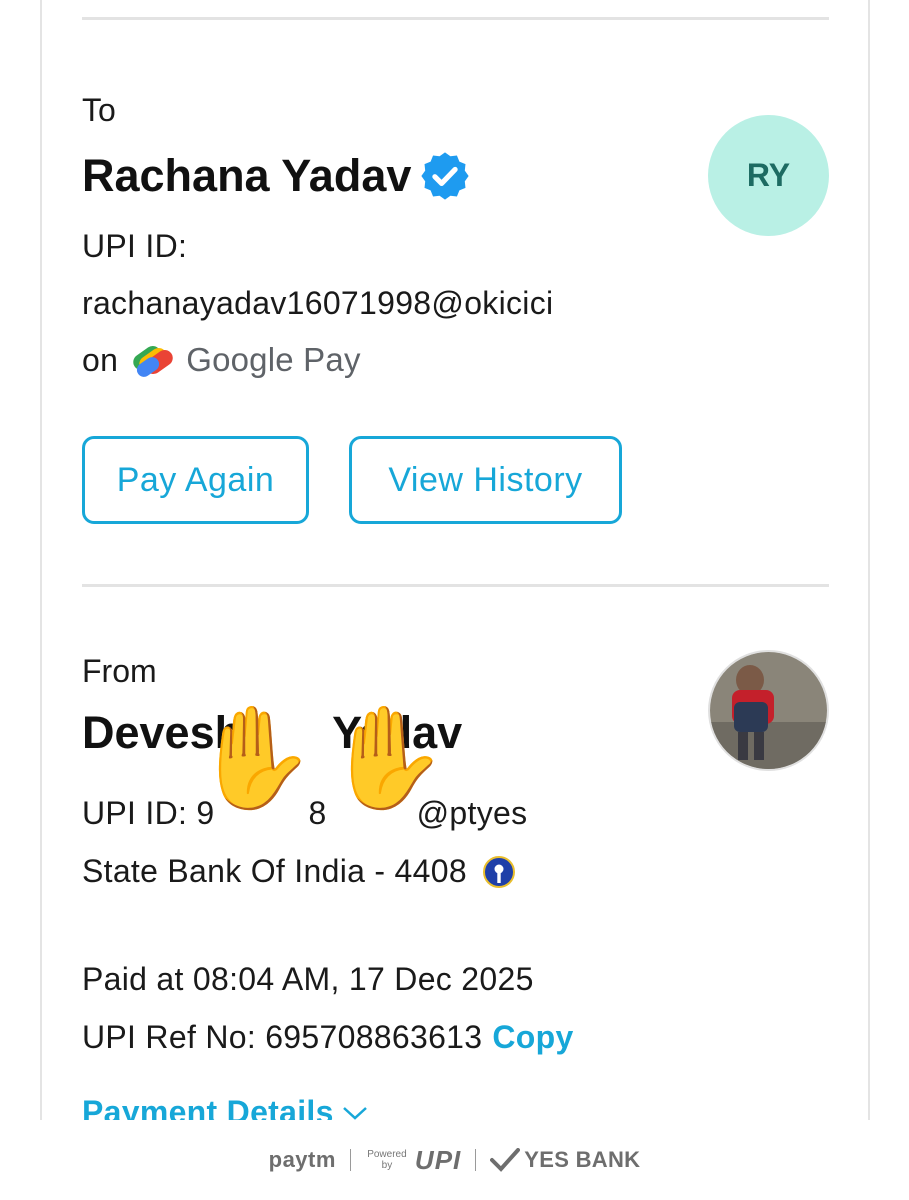 Image resolution: width=909 pixels, height=1200 pixels. Describe the element at coordinates (100, 359) in the screenshot. I see `on-label: on` at that location.